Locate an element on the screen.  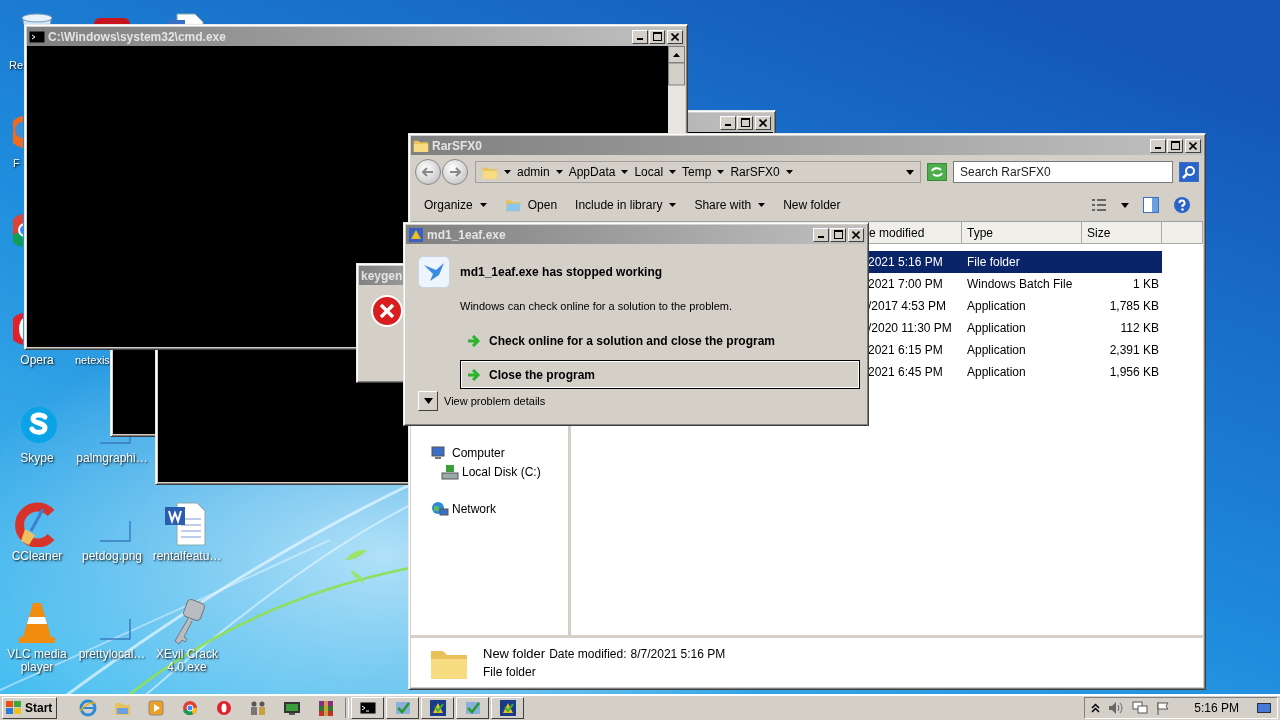
table-cell-text: 2021 5:16 PM is located at coordinates (906, 262).